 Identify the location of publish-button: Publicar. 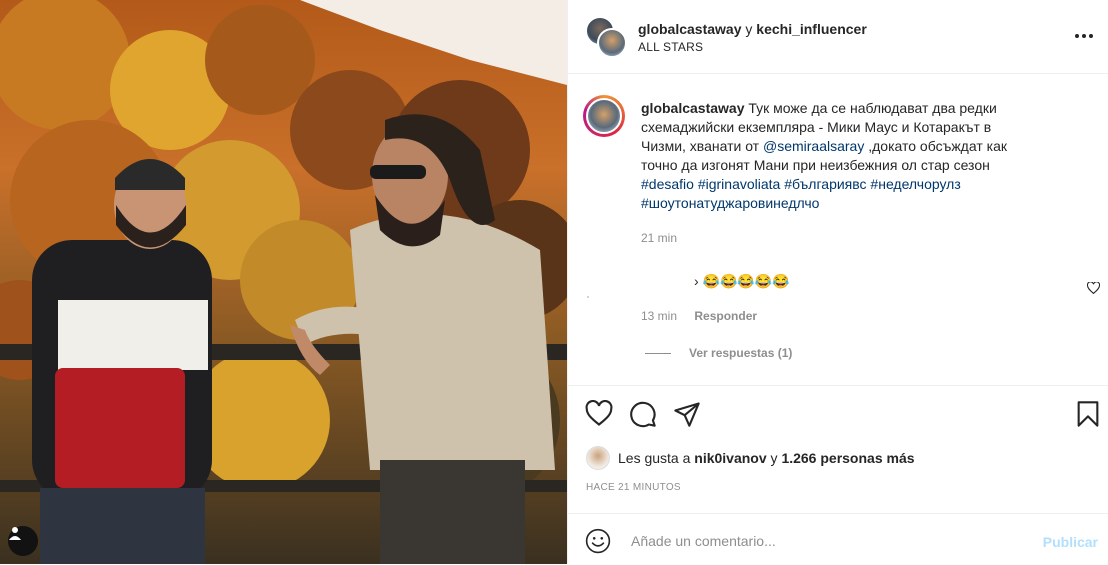
(1070, 542).